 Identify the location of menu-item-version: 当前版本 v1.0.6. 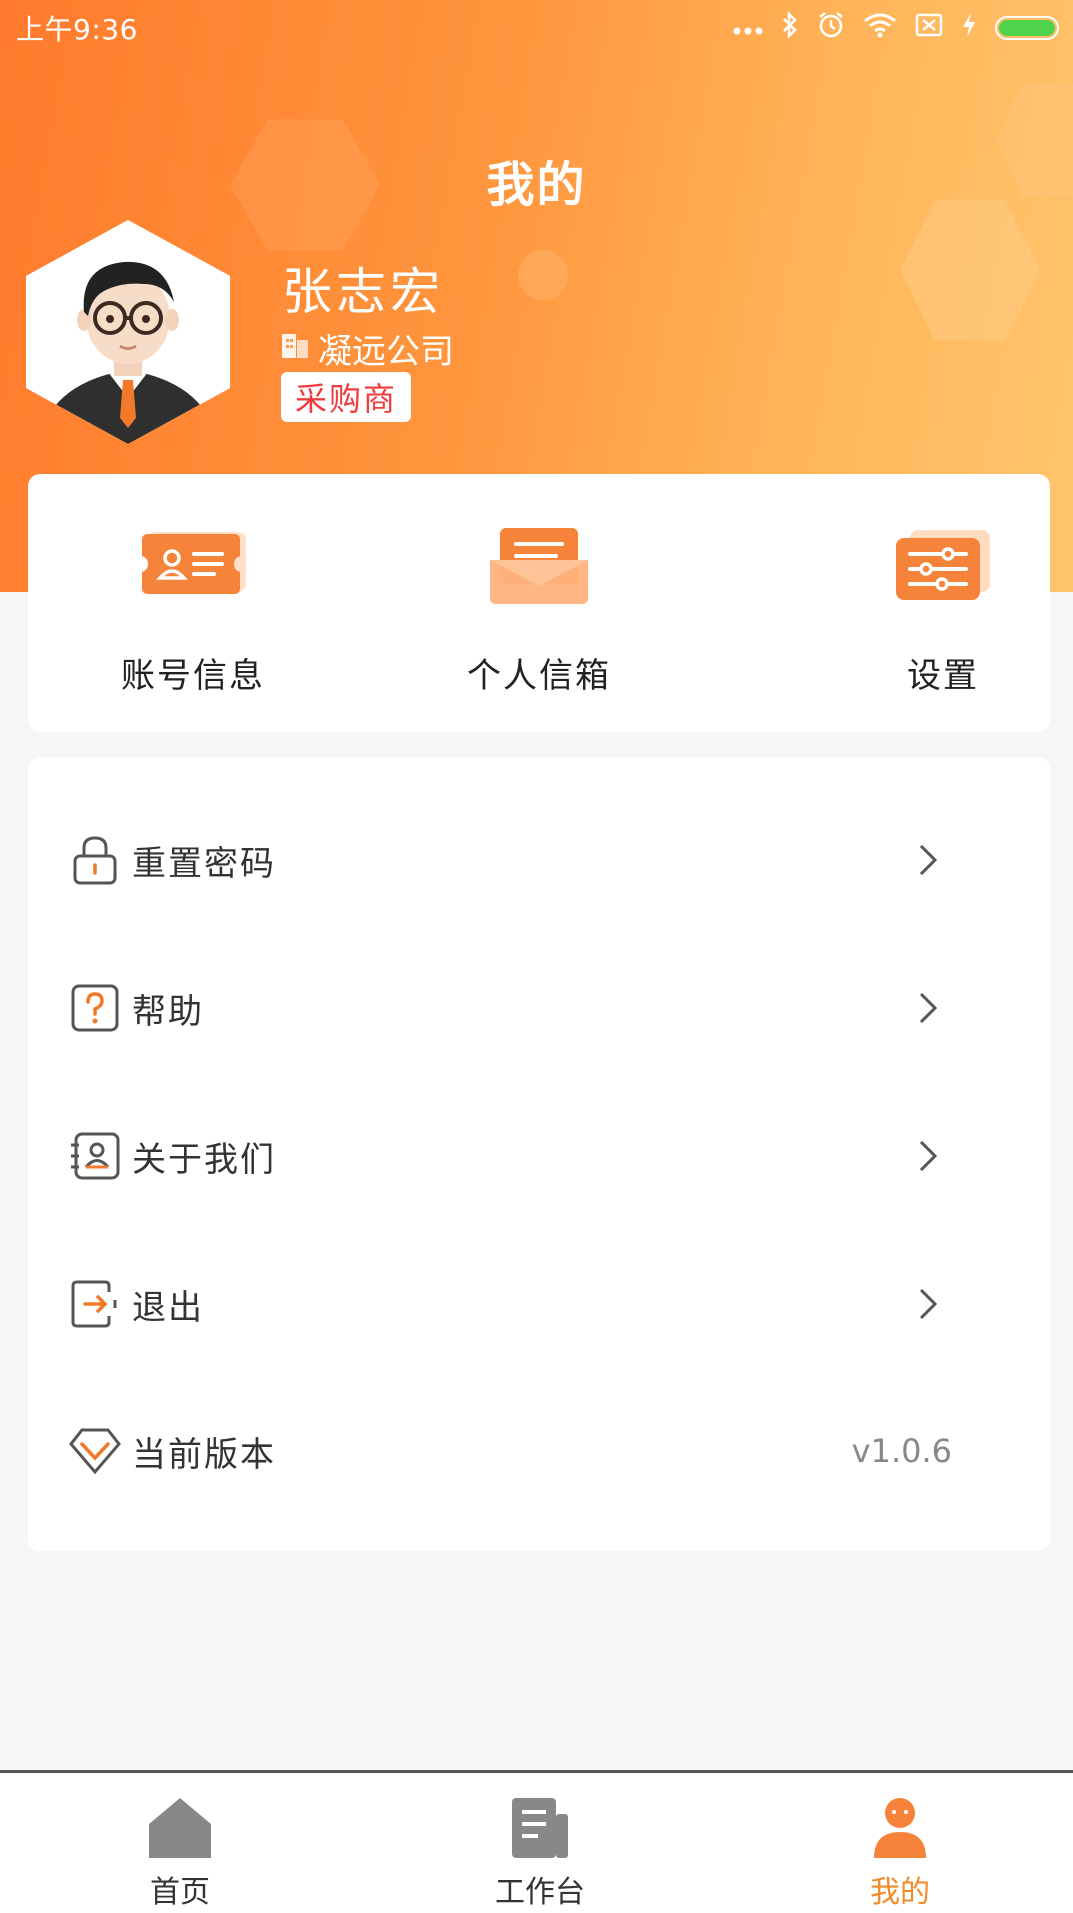
(511, 1451).